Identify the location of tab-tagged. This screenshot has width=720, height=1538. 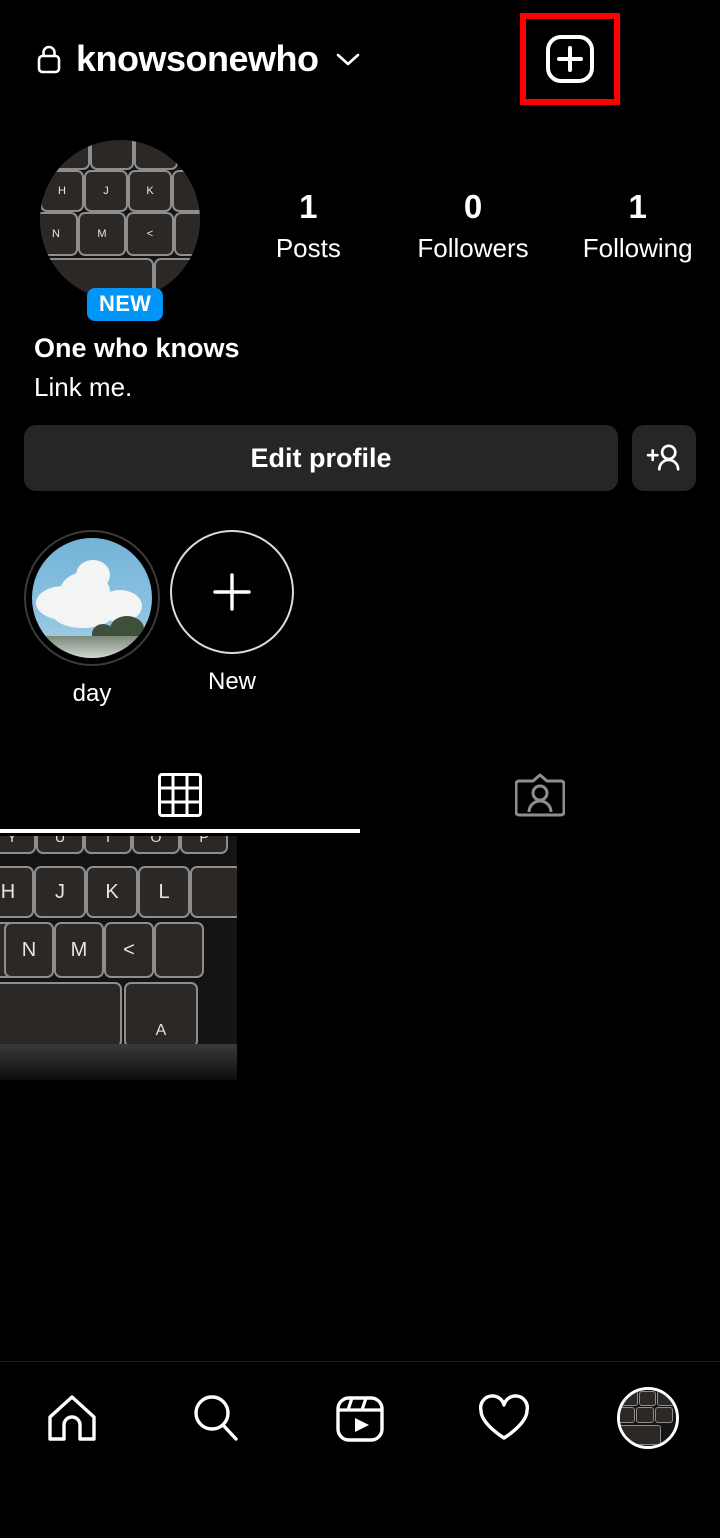
(540, 795).